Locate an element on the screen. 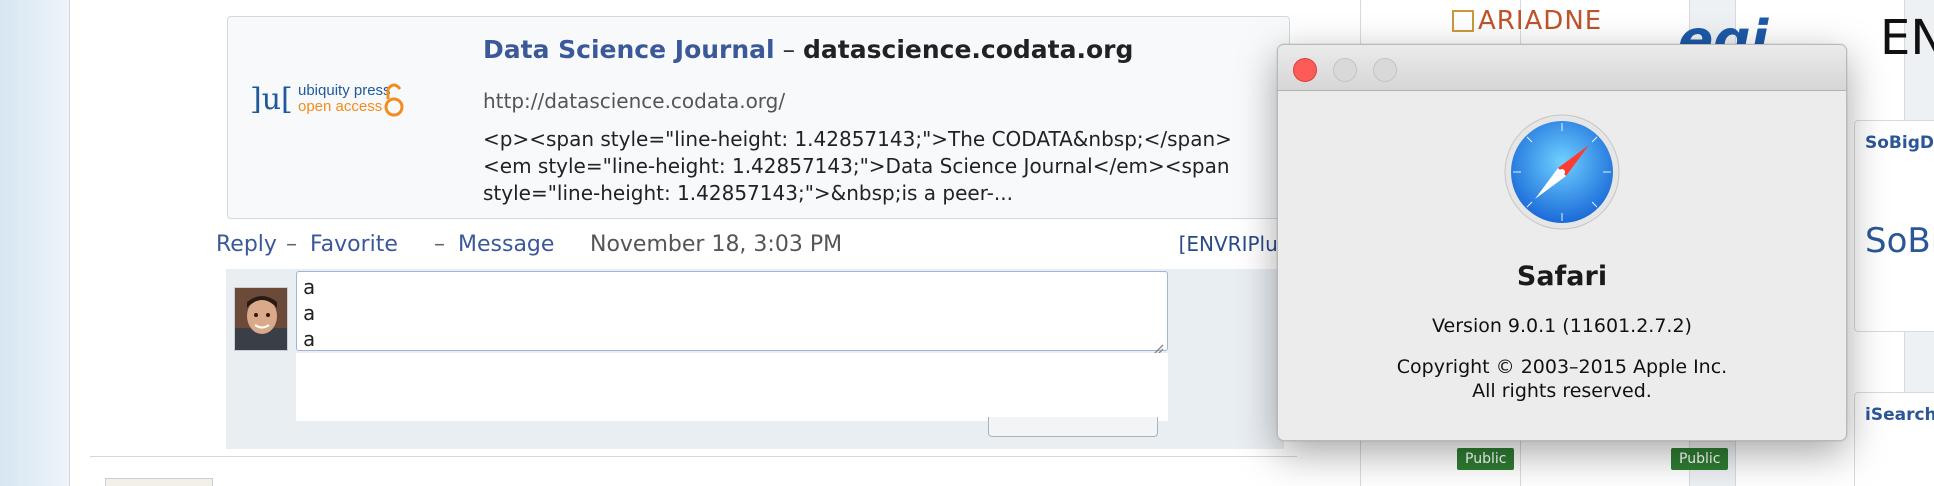  composer-extension is located at coordinates (732, 387).